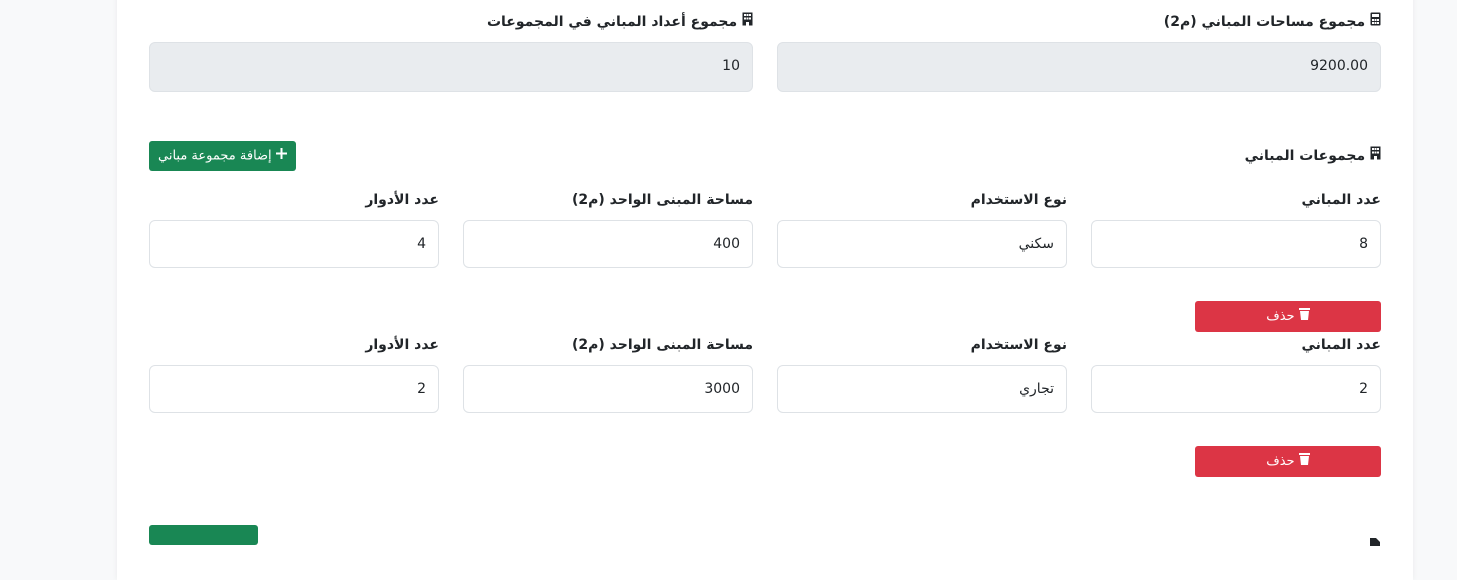 The width and height of the screenshot is (1457, 580). I want to click on calculator-icon, so click(1375, 22).